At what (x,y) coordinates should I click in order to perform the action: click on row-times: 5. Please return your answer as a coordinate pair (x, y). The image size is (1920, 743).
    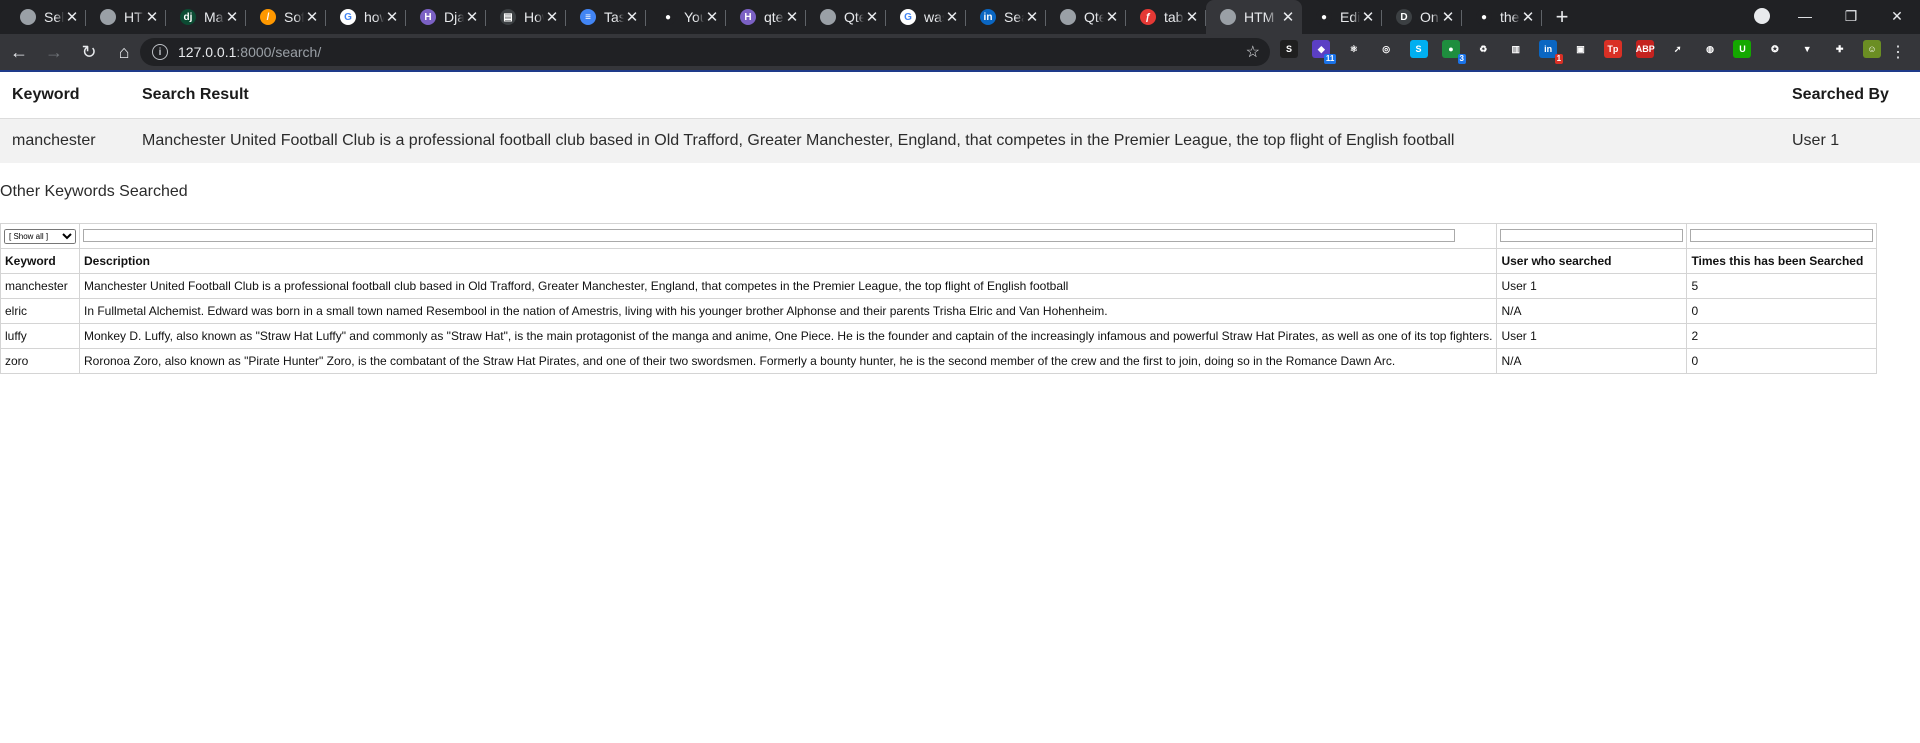
    Looking at the image, I should click on (1782, 286).